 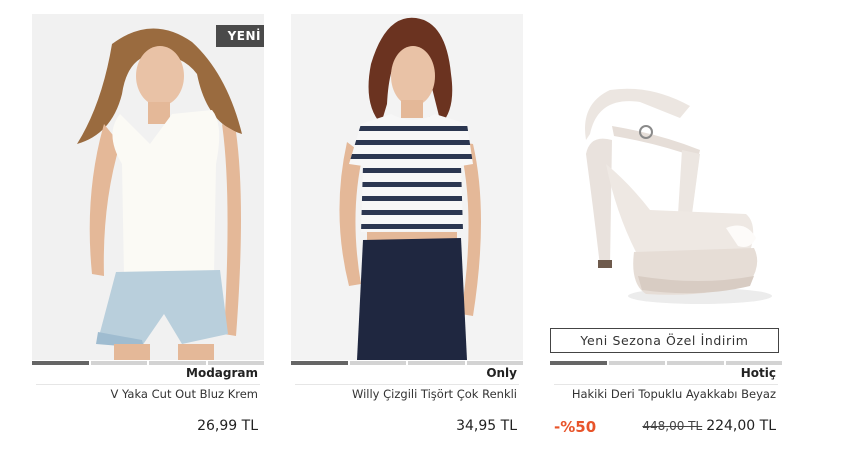 What do you see at coordinates (486, 426) in the screenshot?
I see `product-price: 34,95 TL` at bounding box center [486, 426].